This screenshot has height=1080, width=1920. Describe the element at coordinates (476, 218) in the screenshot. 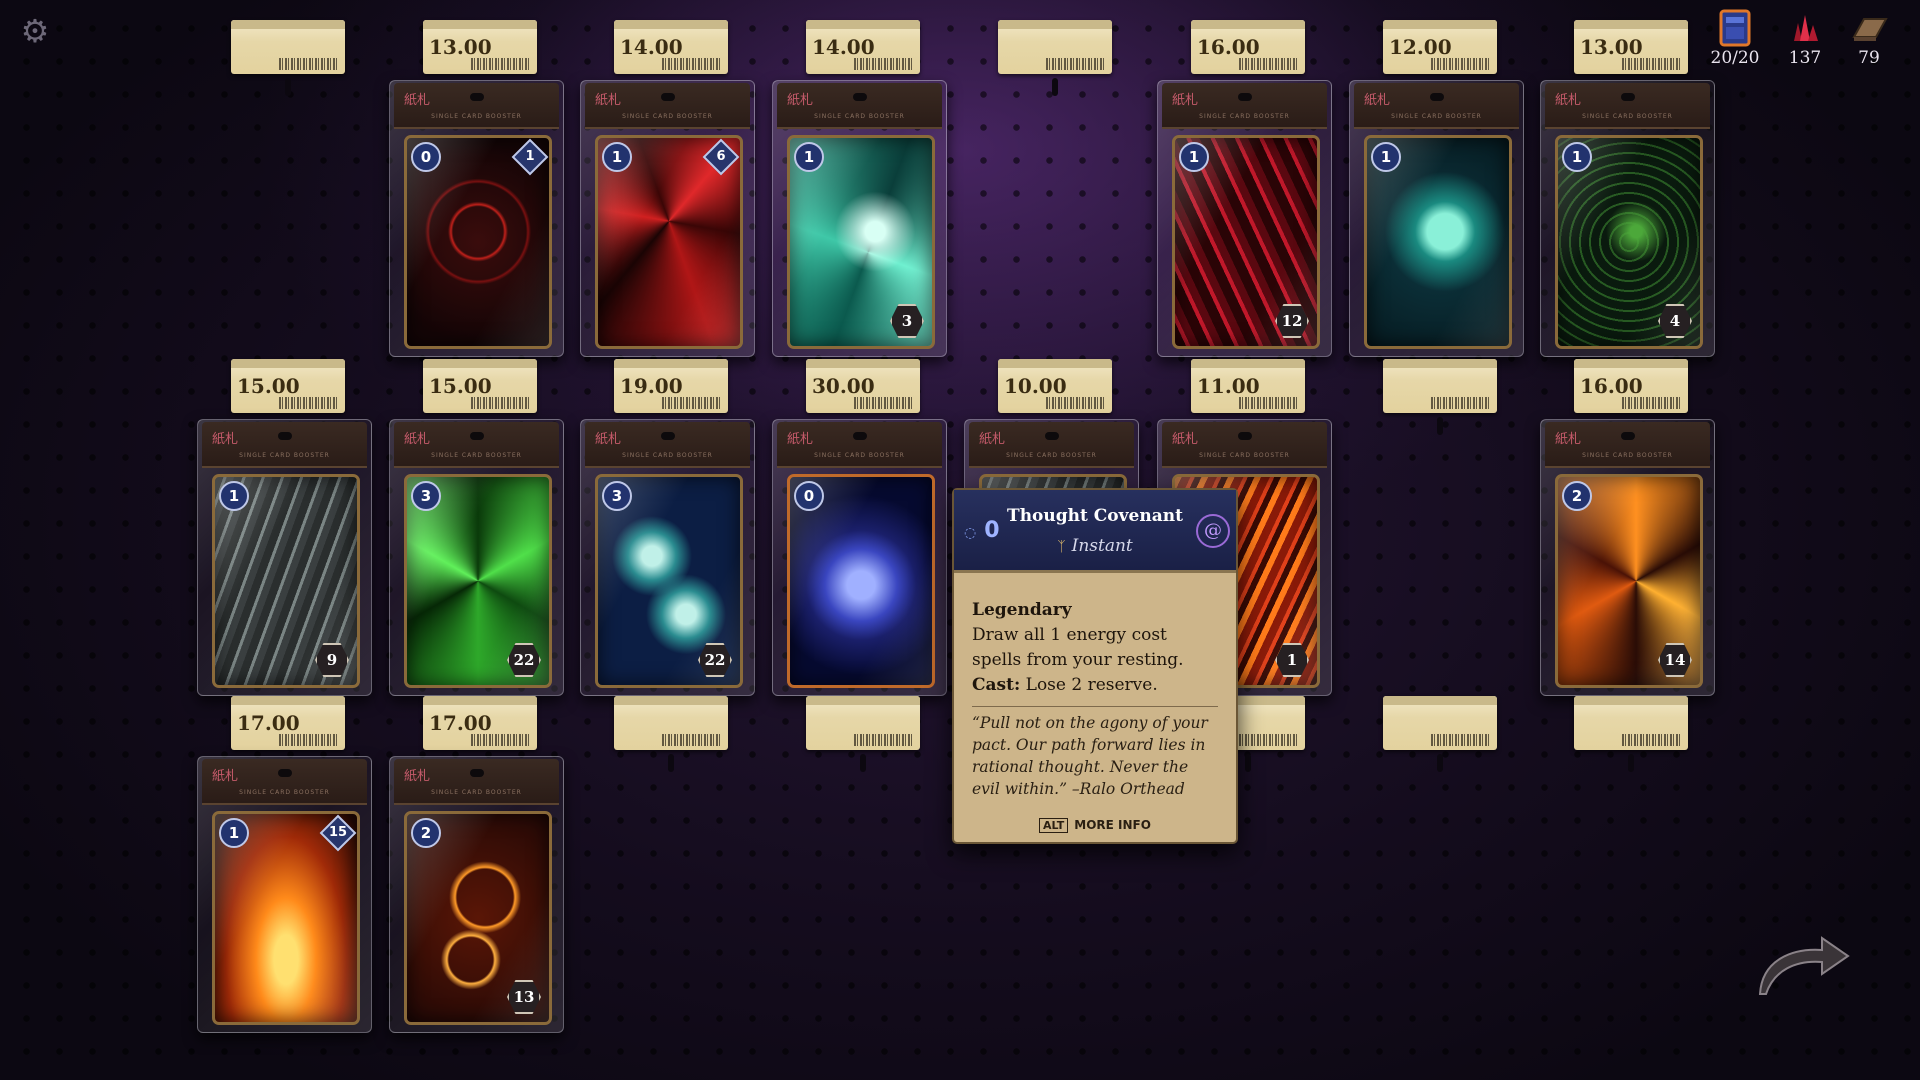

I see `card-booster-pack: 紙札 SINGLE CARD BOOSTER 0 1` at that location.